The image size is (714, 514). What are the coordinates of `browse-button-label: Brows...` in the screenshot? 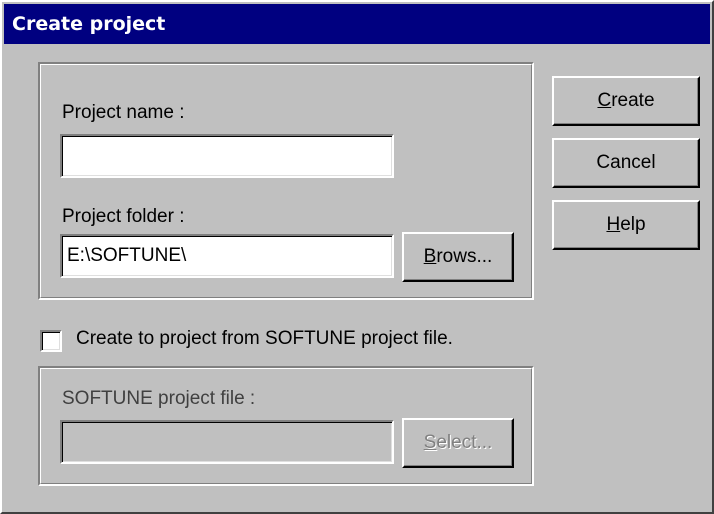 It's located at (458, 256).